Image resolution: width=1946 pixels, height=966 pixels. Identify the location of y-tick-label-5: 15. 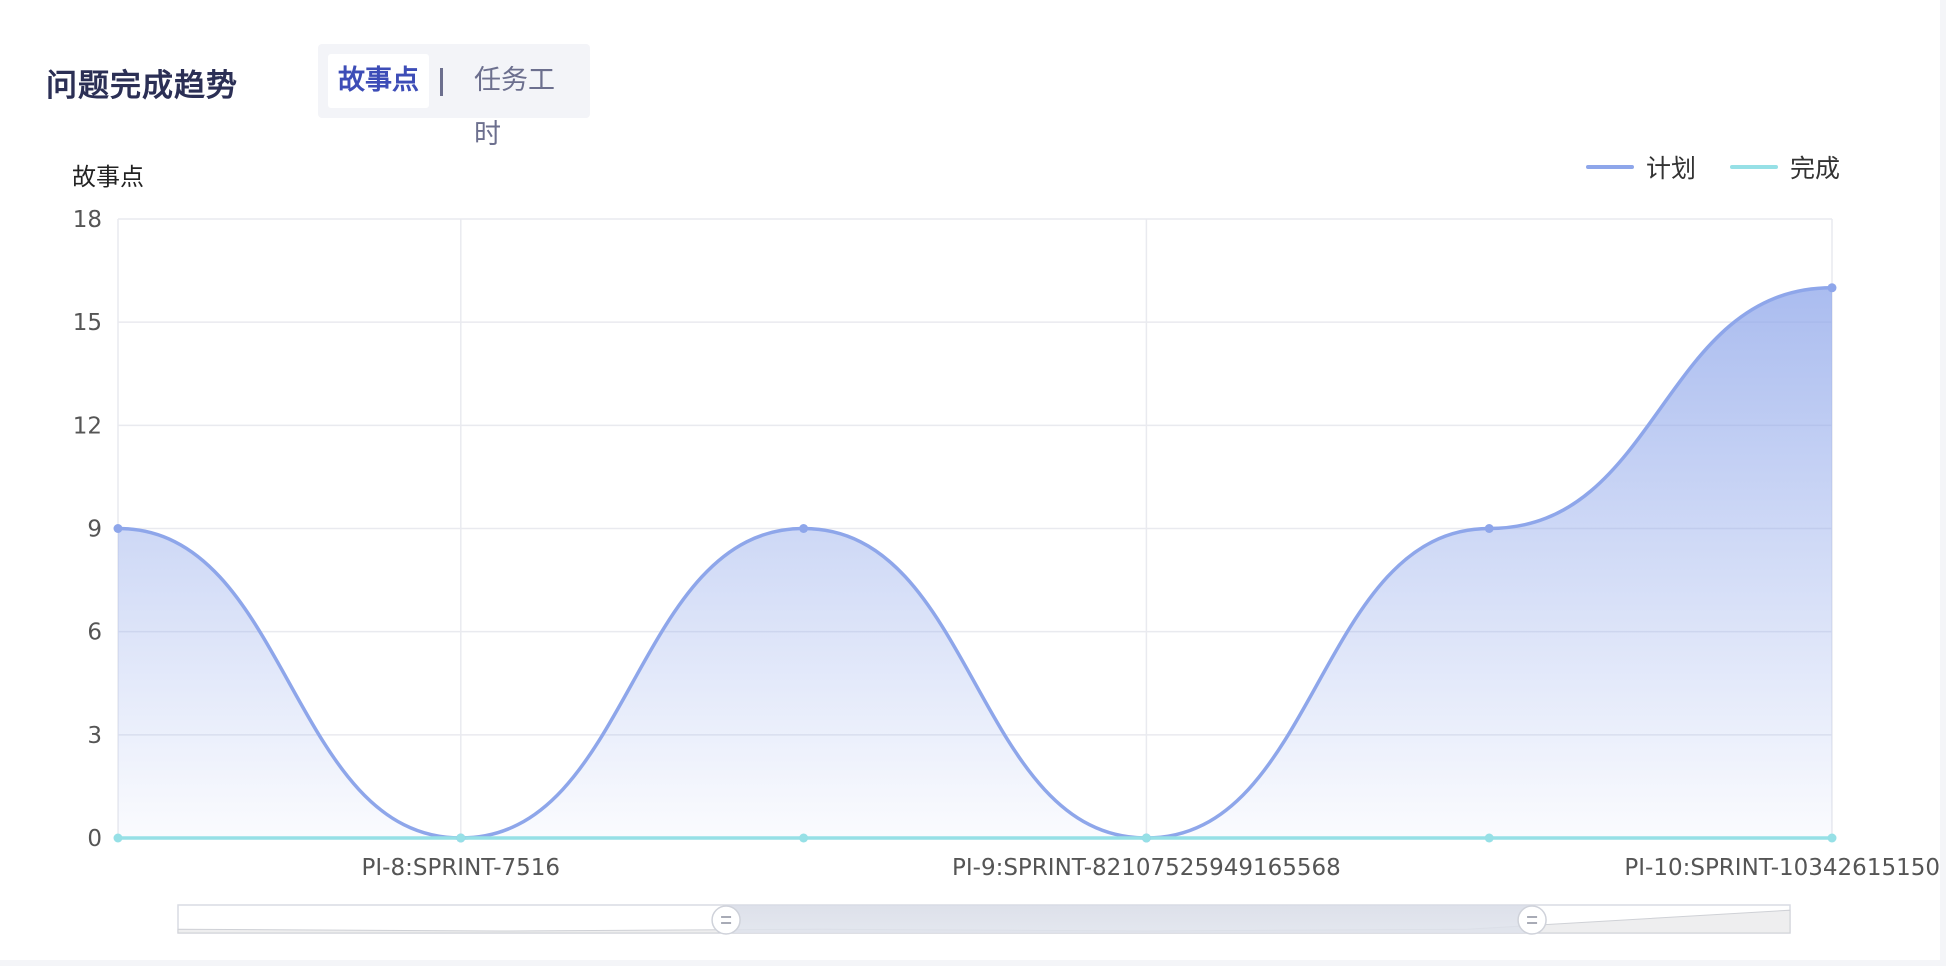
(87, 323).